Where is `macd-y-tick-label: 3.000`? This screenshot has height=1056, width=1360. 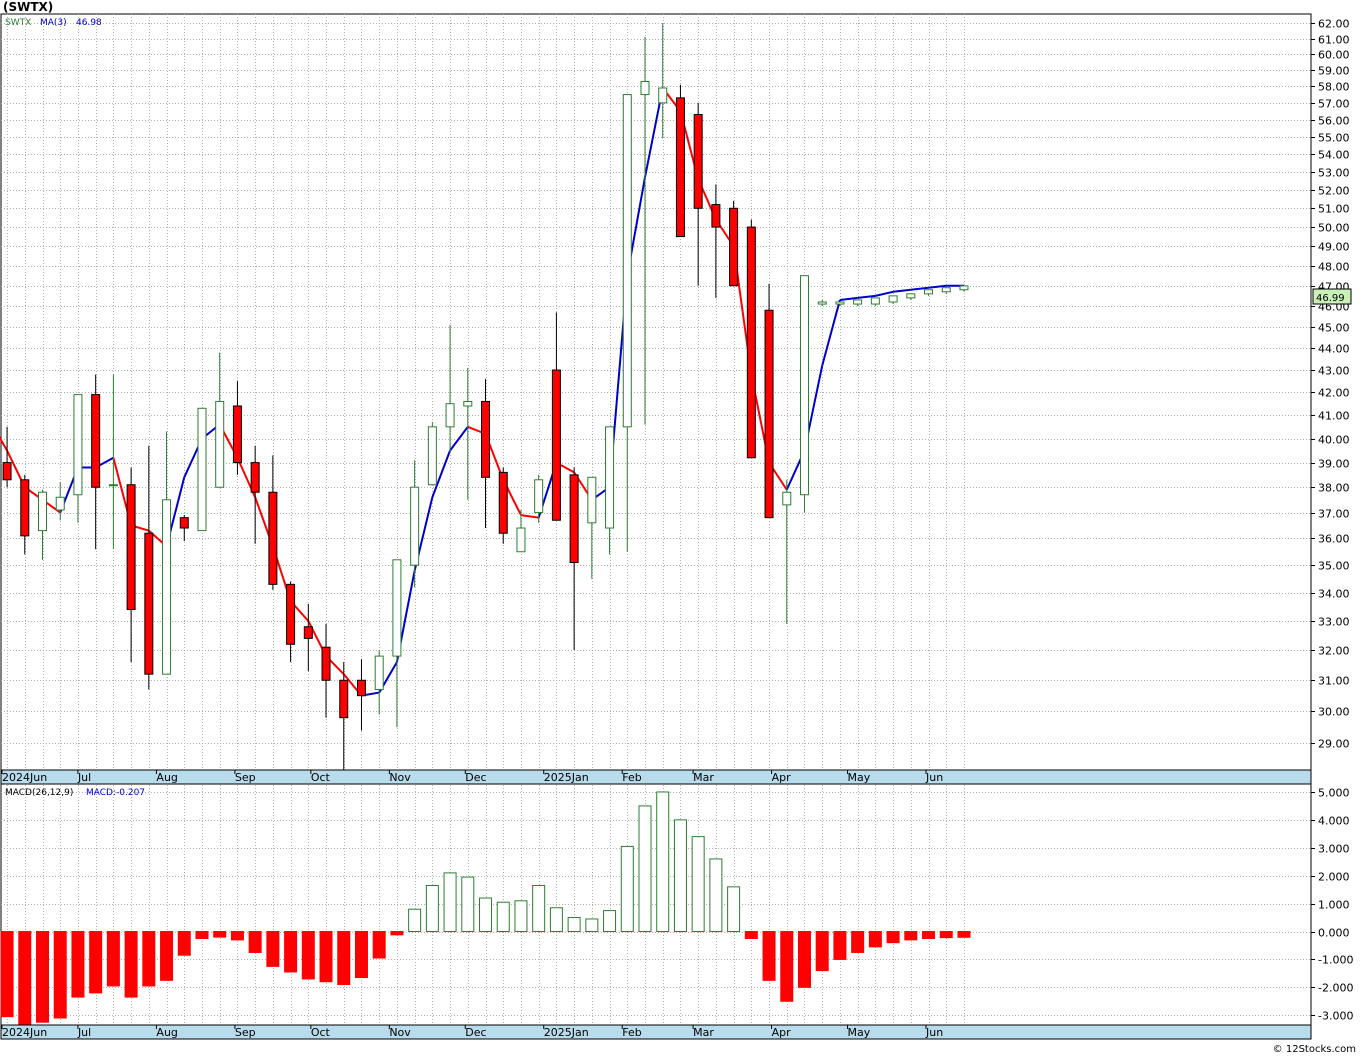
macd-y-tick-label: 3.000 is located at coordinates (1334, 849).